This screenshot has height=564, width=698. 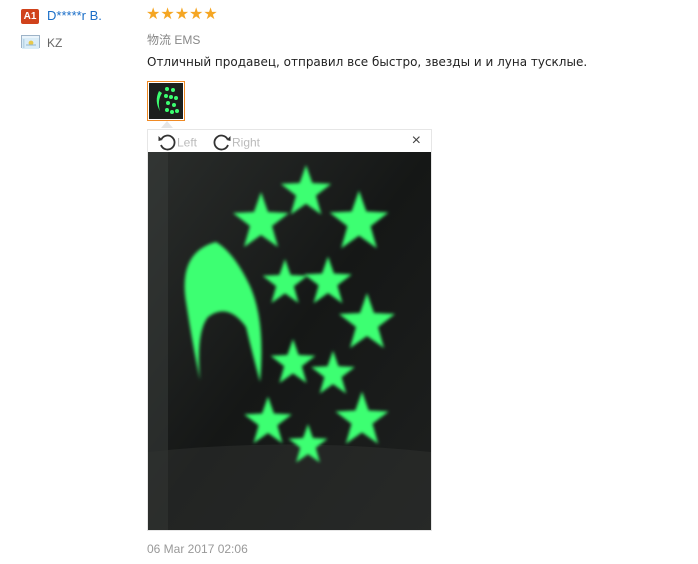 I want to click on rotate-right-button: Right, so click(x=236, y=143).